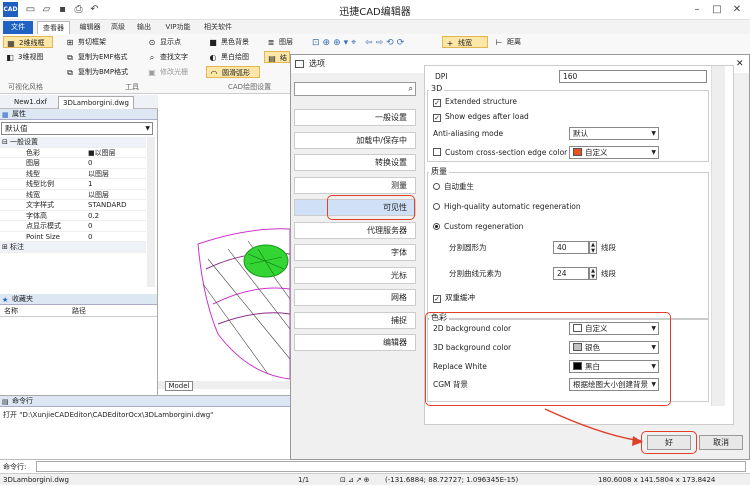 The height and width of the screenshot is (486, 750). What do you see at coordinates (73, 184) in the screenshot?
I see `property-row: 线型比例 1` at bounding box center [73, 184].